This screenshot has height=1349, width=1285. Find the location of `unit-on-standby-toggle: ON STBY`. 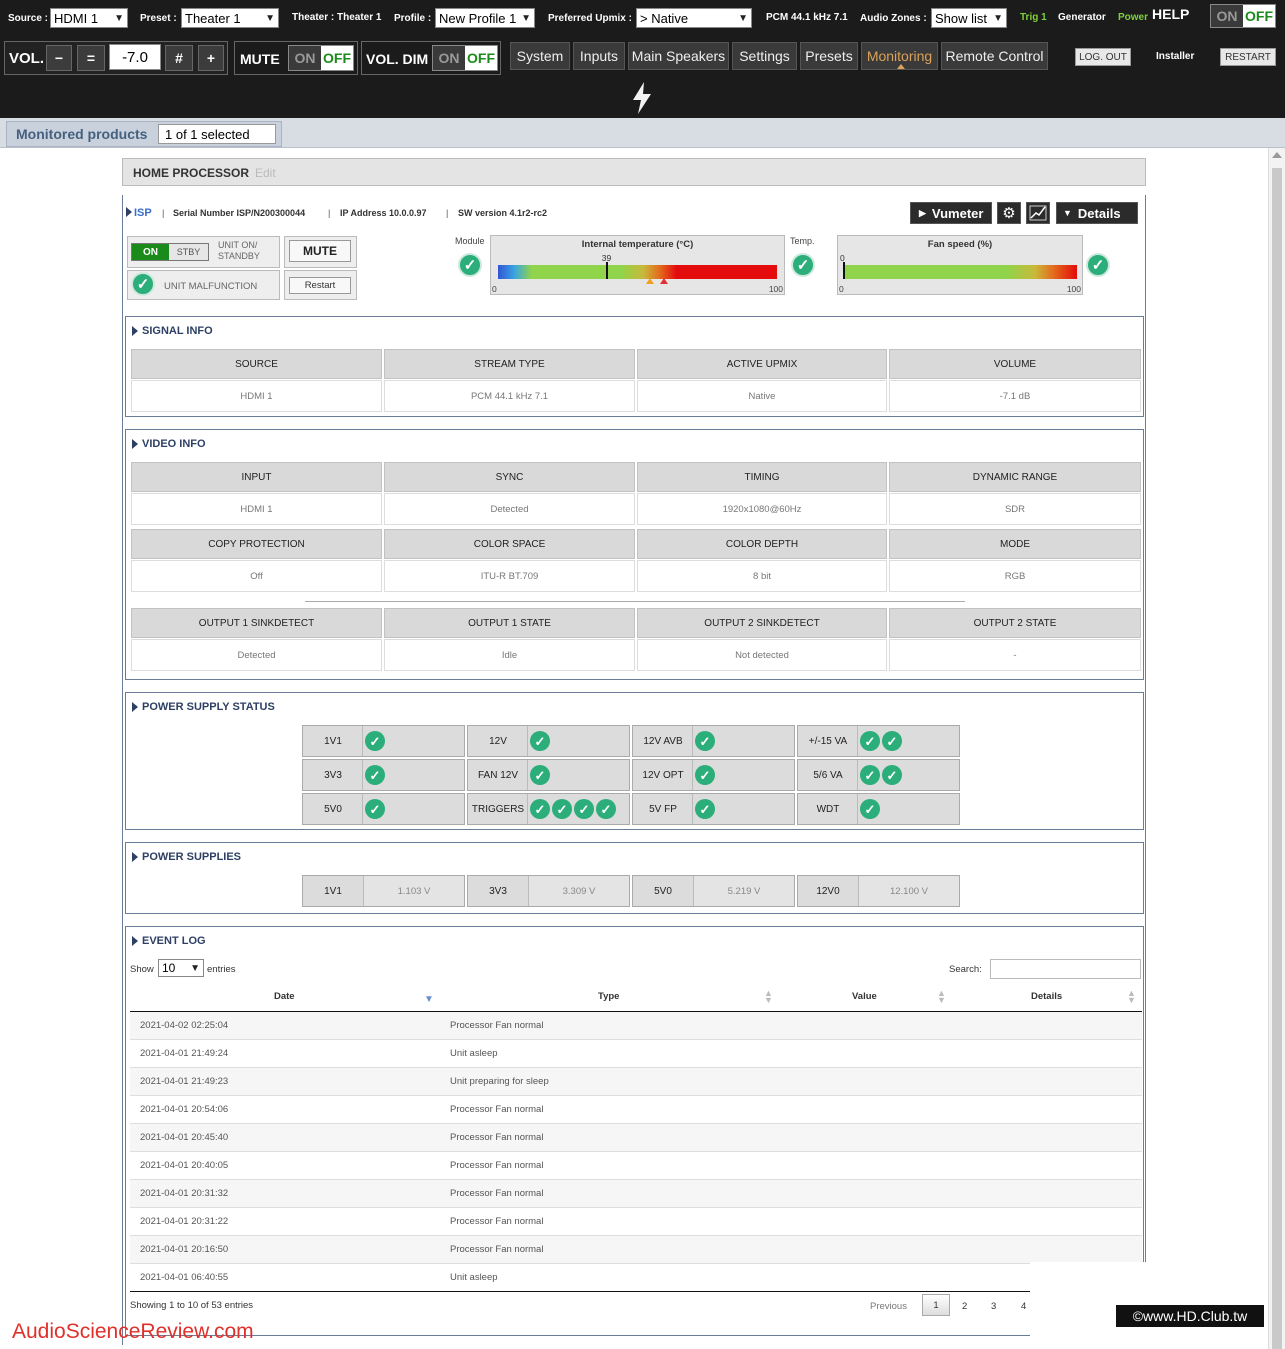

unit-on-standby-toggle: ON STBY is located at coordinates (170, 252).